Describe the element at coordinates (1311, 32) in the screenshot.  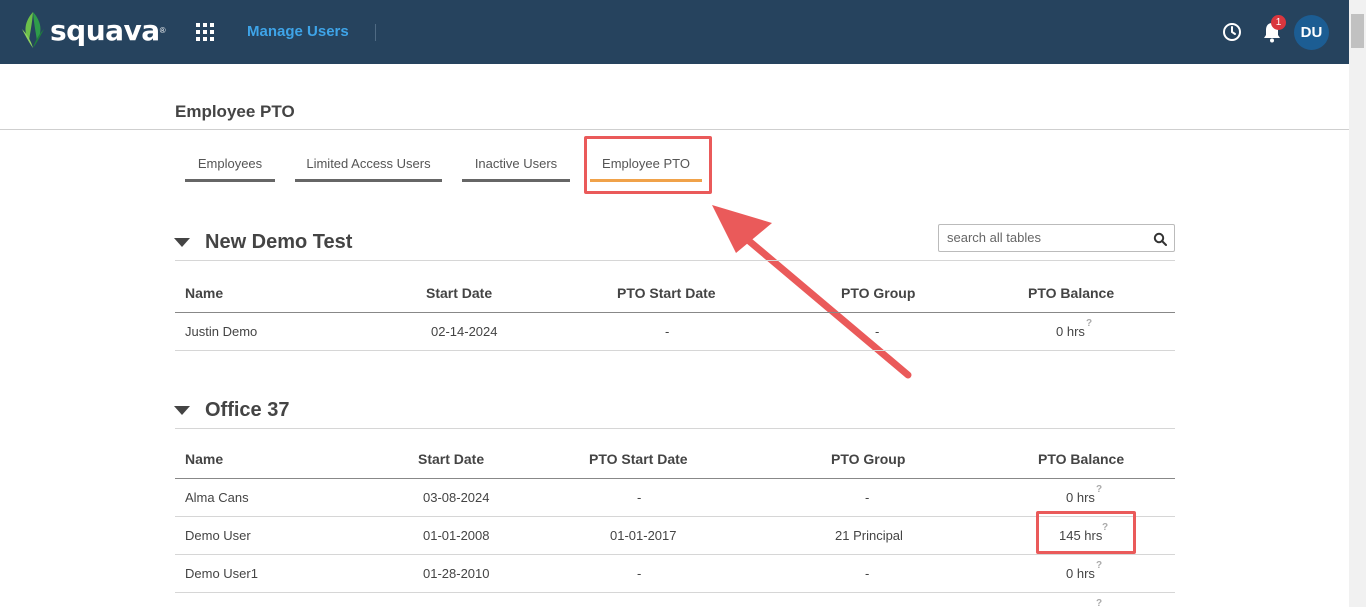
I see `user-avatar: DU` at that location.